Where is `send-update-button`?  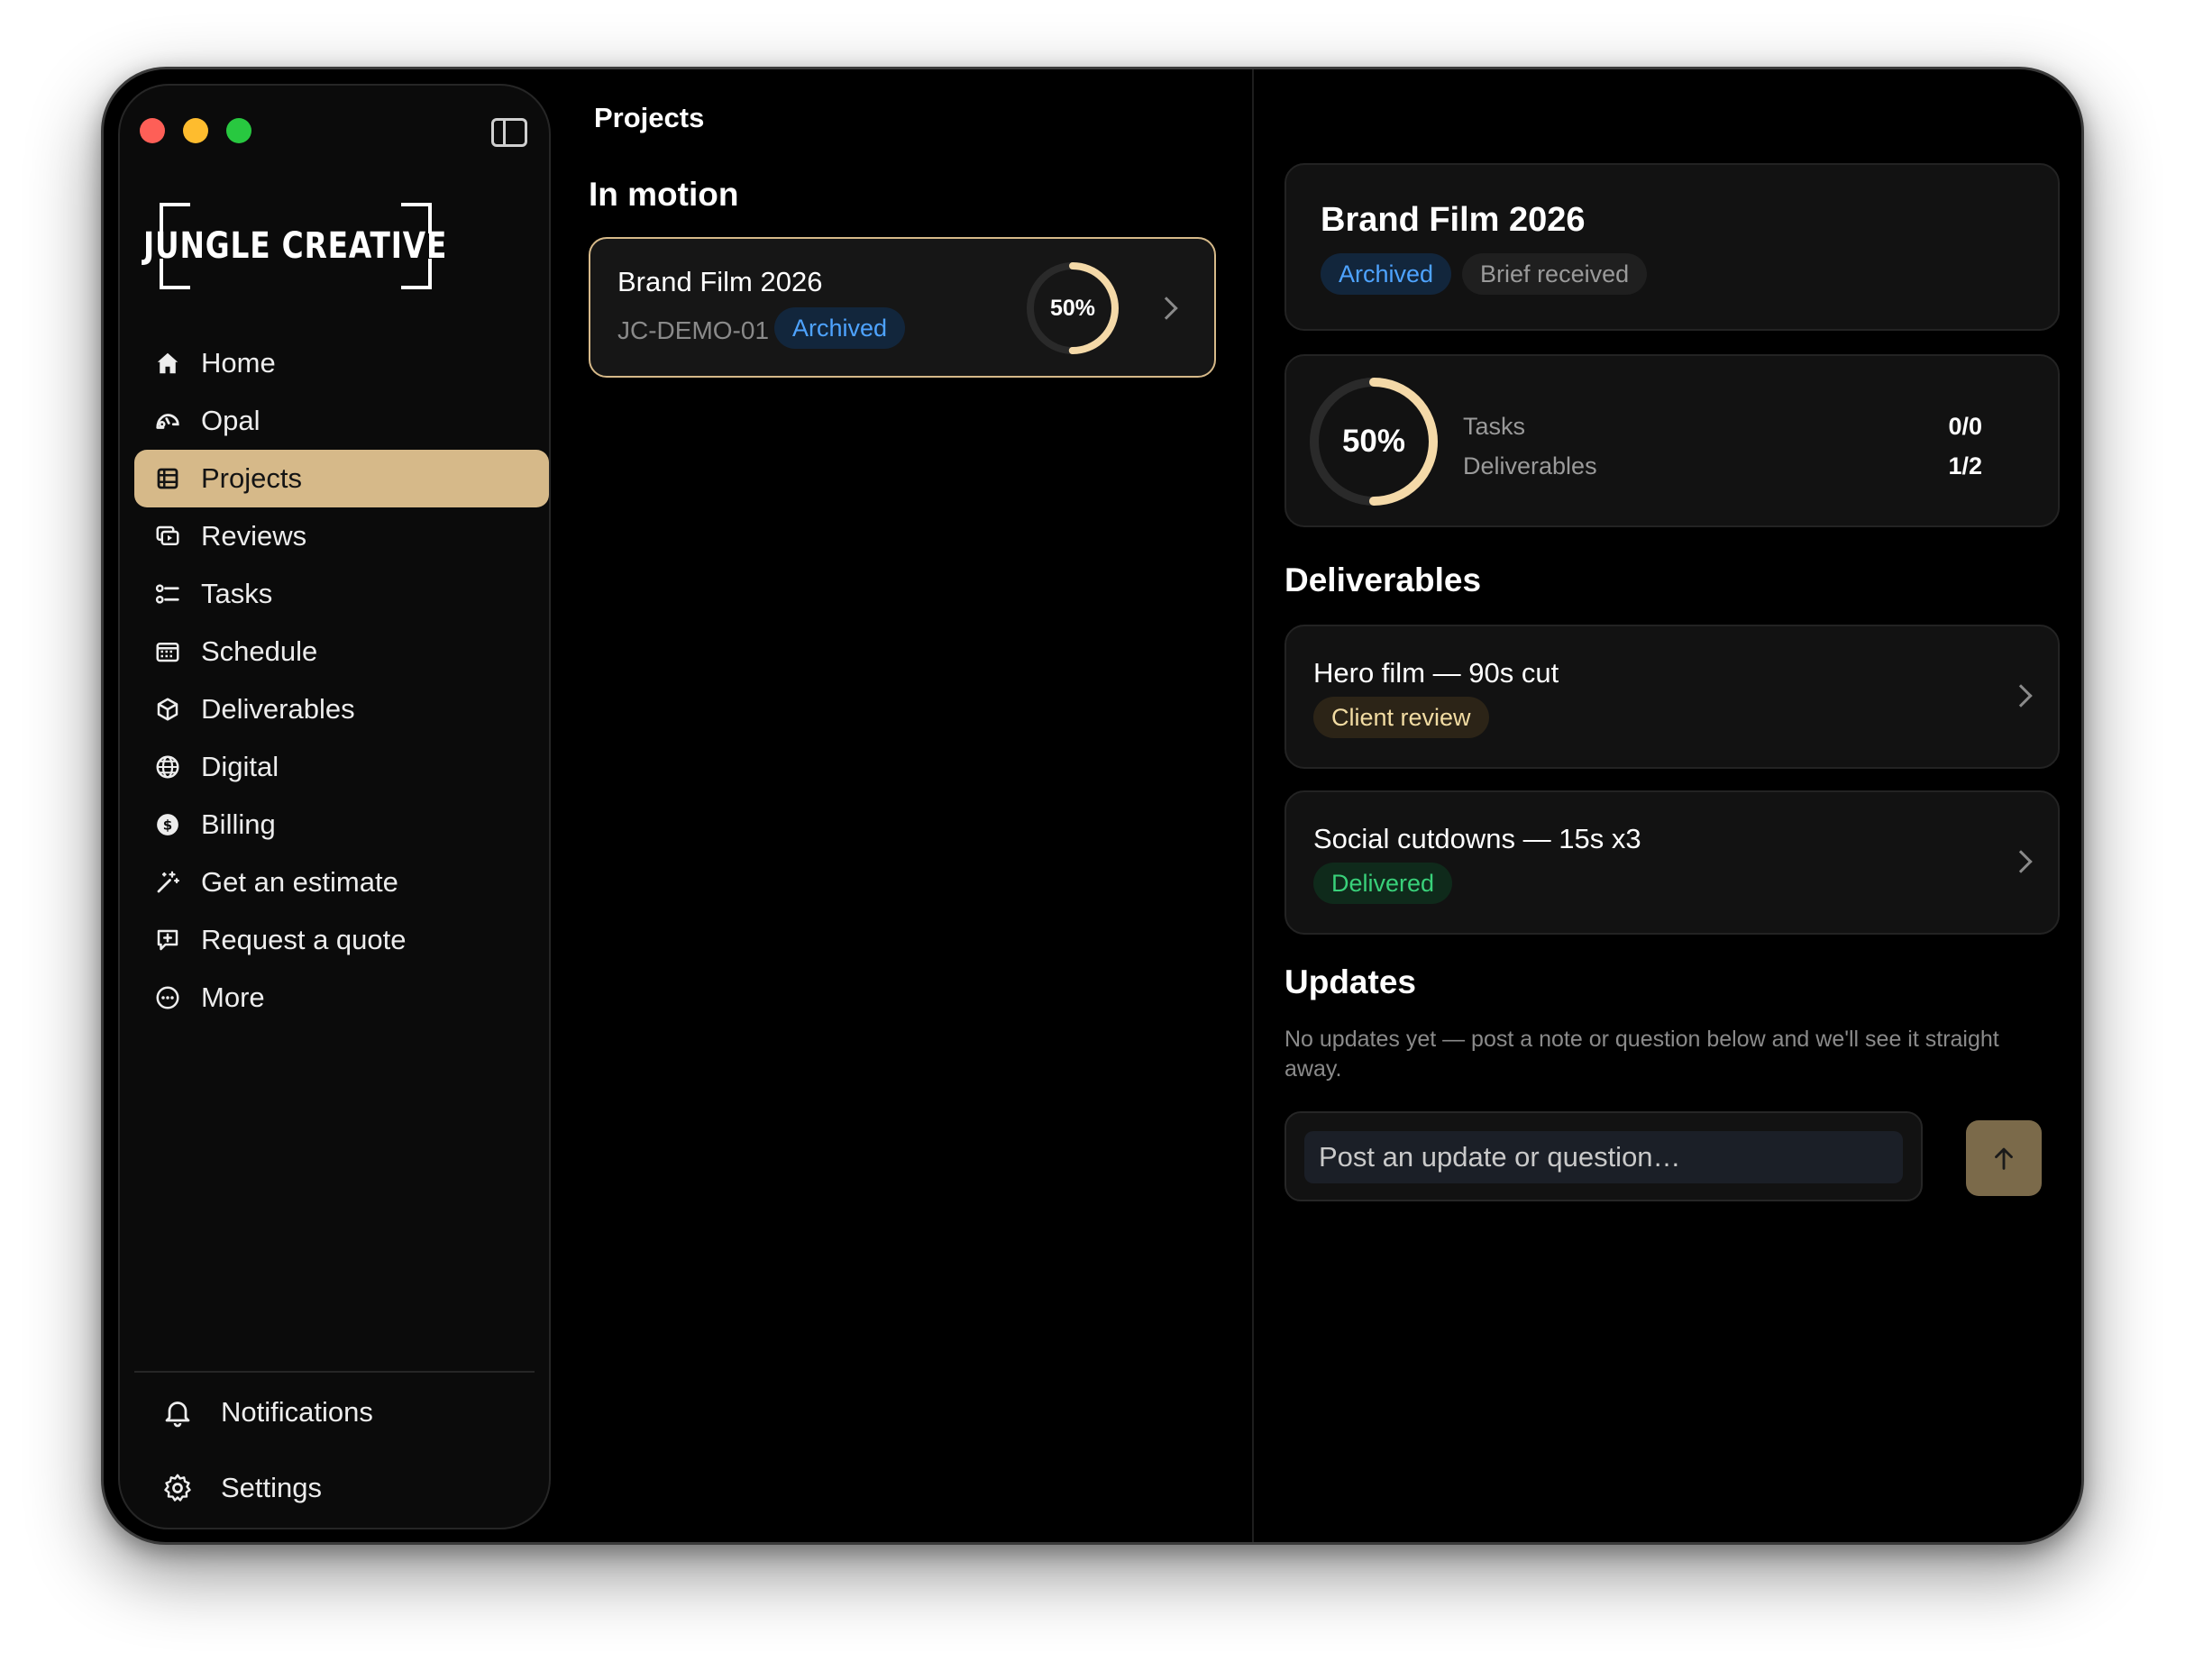 send-update-button is located at coordinates (2004, 1158).